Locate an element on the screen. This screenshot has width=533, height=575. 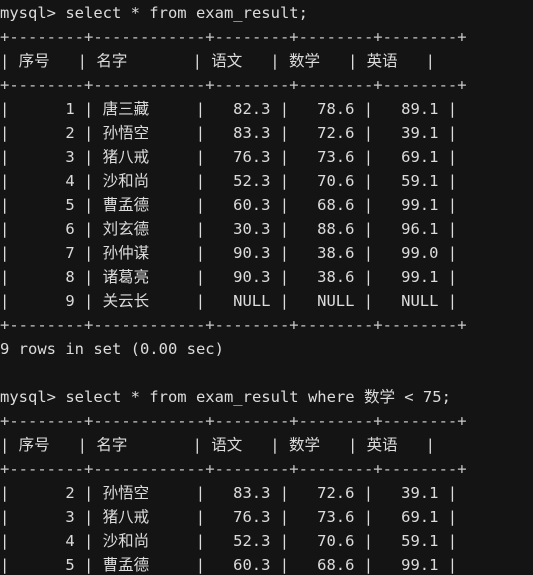
table-header-query-1: | 序号 | 名字 | 语文 | 数学 | 英语 | is located at coordinates (217, 61).